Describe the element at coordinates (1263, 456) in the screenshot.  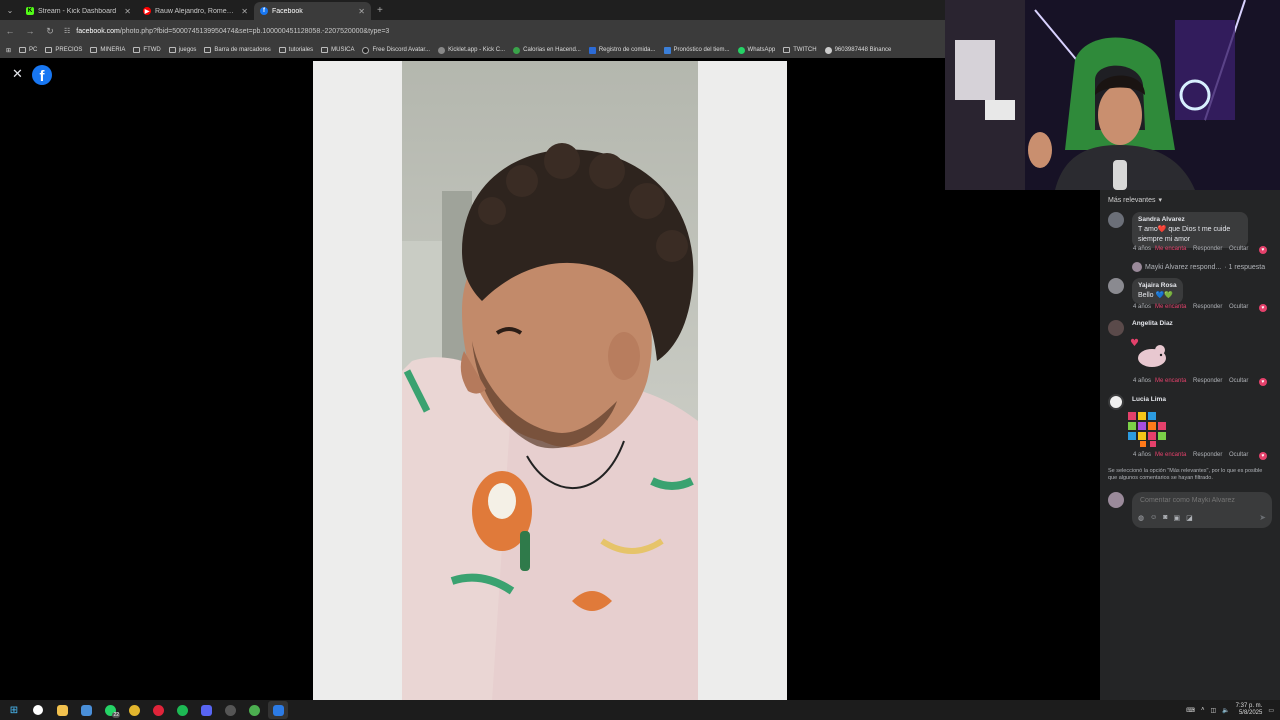
I see `heart-icon: ♥` at that location.